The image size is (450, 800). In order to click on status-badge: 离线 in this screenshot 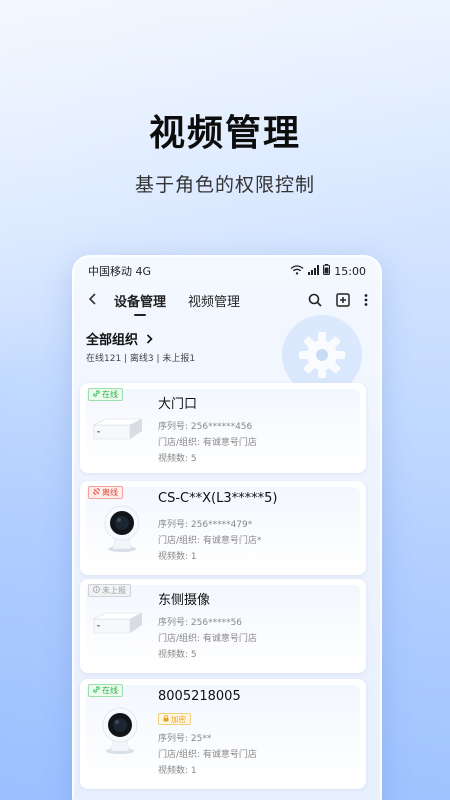, I will do `click(105, 492)`.